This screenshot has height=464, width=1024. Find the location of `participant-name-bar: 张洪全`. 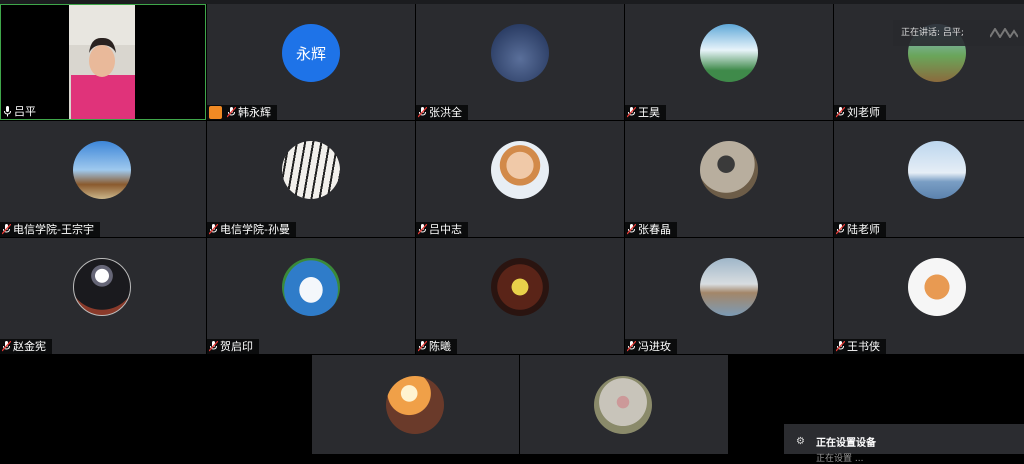

participant-name-bar: 张洪全 is located at coordinates (442, 112).